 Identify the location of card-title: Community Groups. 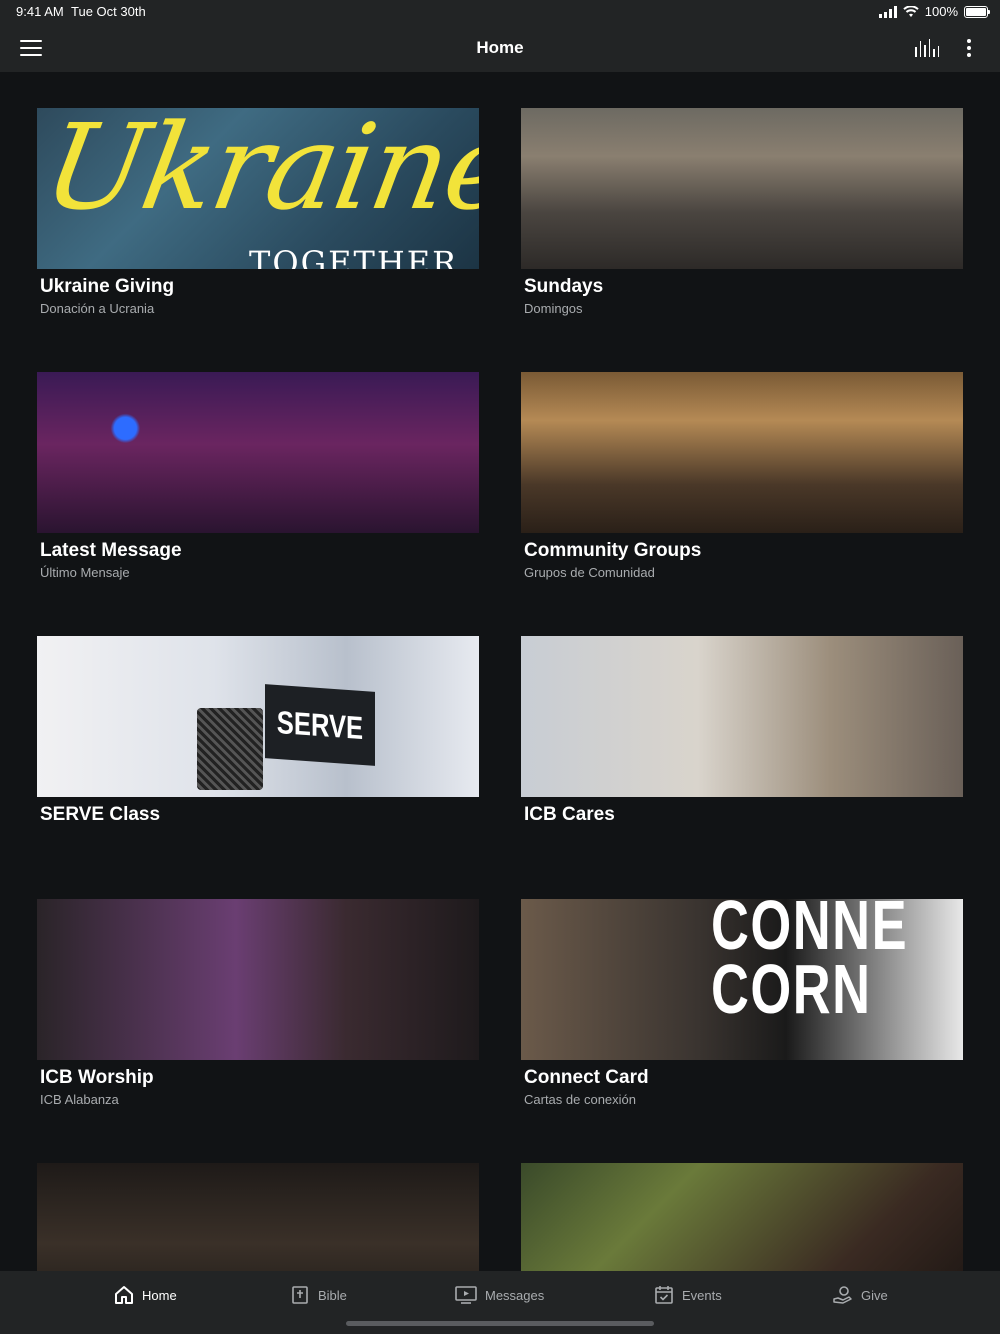
(613, 550).